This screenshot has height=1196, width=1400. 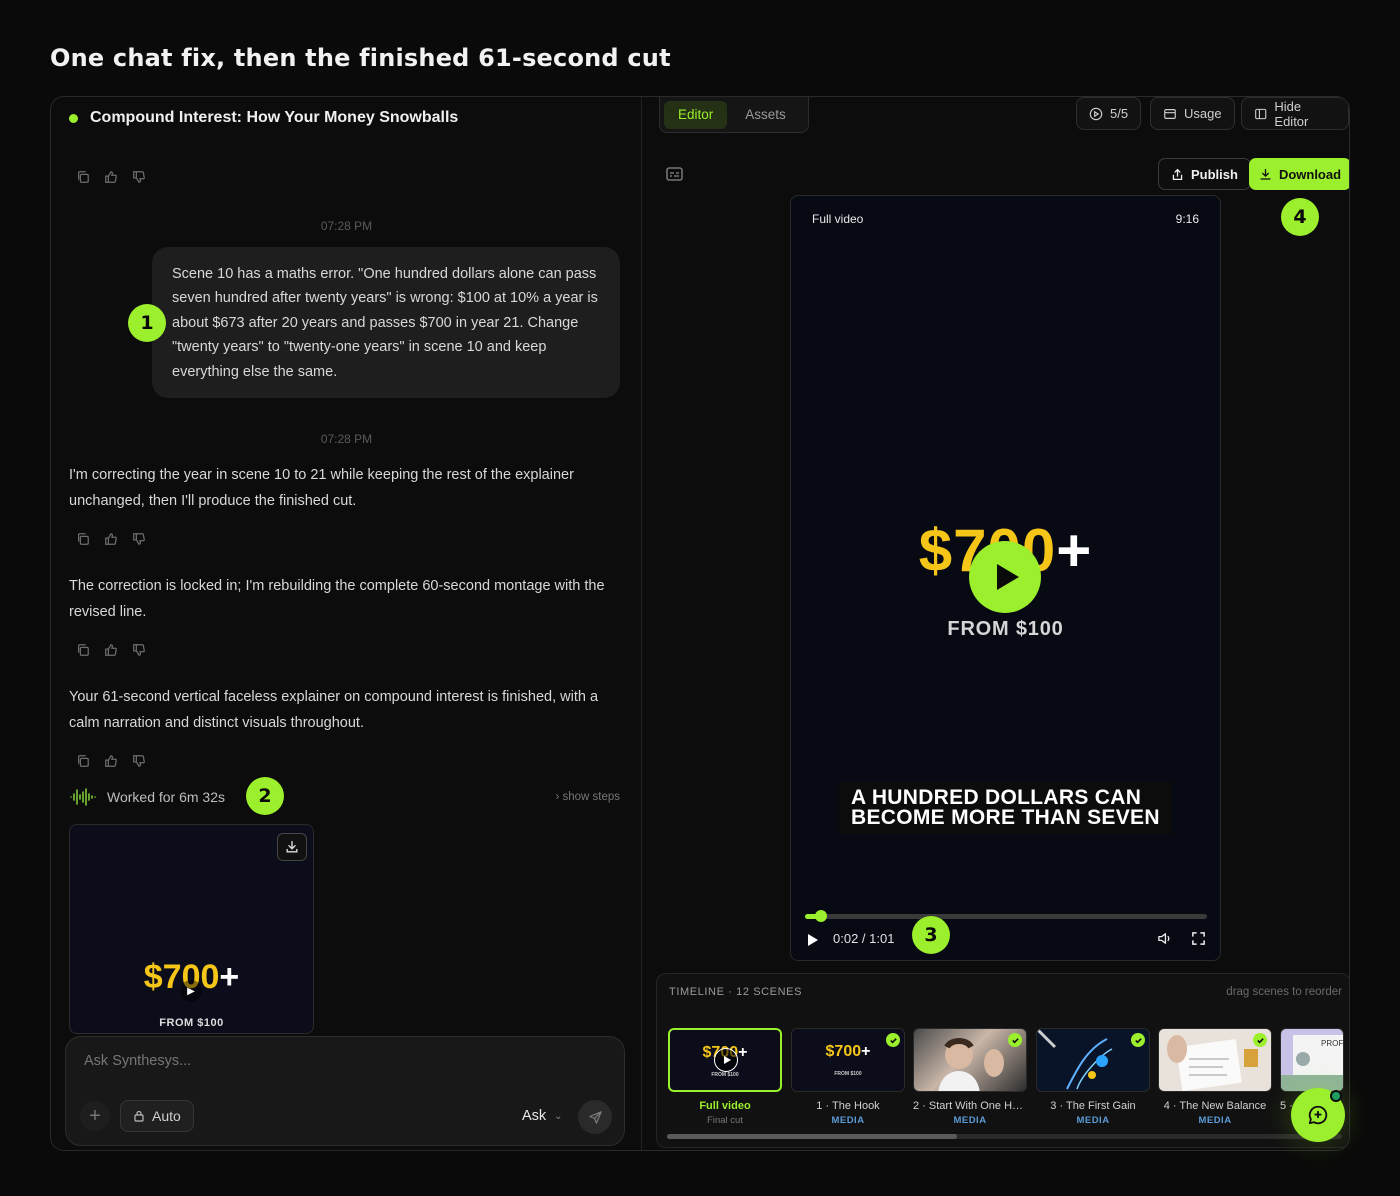 What do you see at coordinates (1300, 217) in the screenshot?
I see `step-badge-4: 4` at bounding box center [1300, 217].